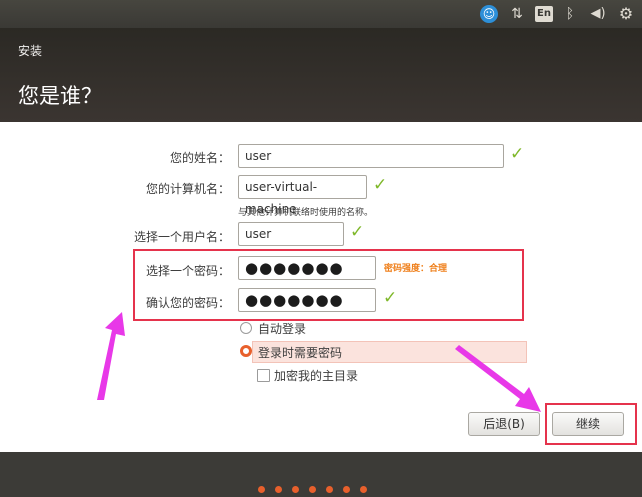 This screenshot has height=497, width=642. Describe the element at coordinates (498, 378) in the screenshot. I see `right-annotation-arrow` at that location.